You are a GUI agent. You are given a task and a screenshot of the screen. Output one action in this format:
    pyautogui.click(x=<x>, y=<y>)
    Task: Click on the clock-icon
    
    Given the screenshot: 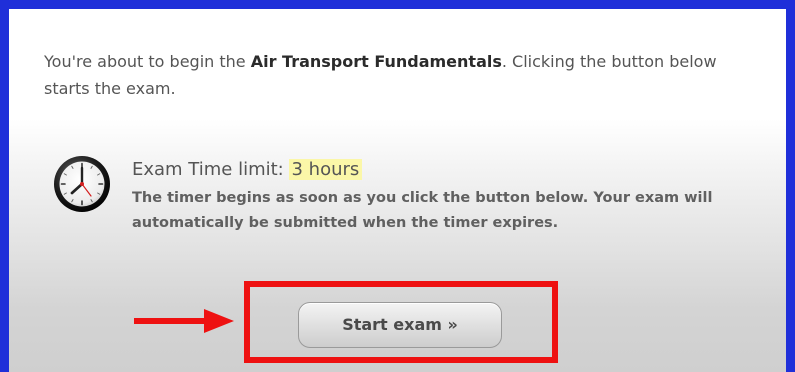 What is the action you would take?
    pyautogui.click(x=82, y=184)
    